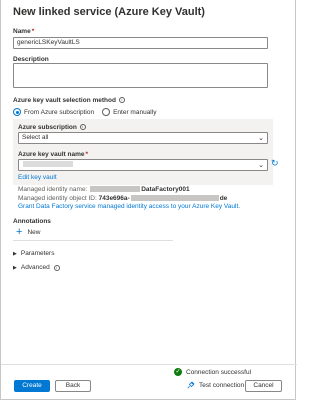  What do you see at coordinates (59, 112) in the screenshot?
I see `radio-from-subscription-label: From Azure subscription` at bounding box center [59, 112].